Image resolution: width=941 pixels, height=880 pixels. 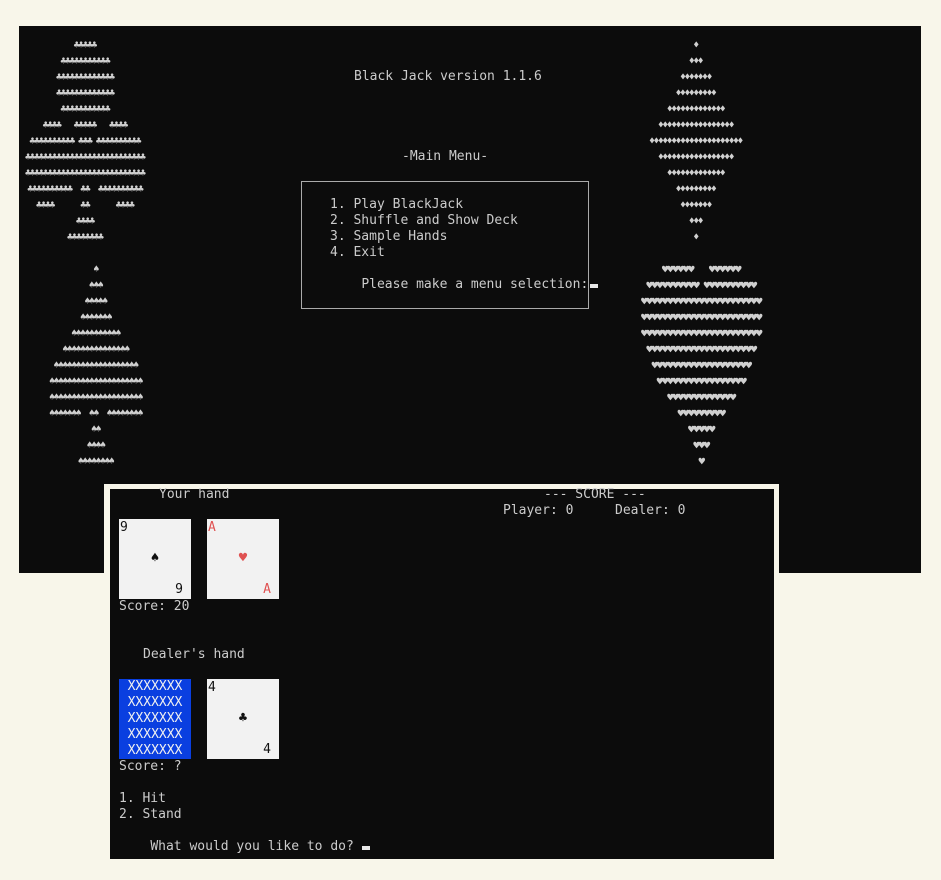 I want to click on action-prompt: What would you like to do?, so click(x=252, y=846).